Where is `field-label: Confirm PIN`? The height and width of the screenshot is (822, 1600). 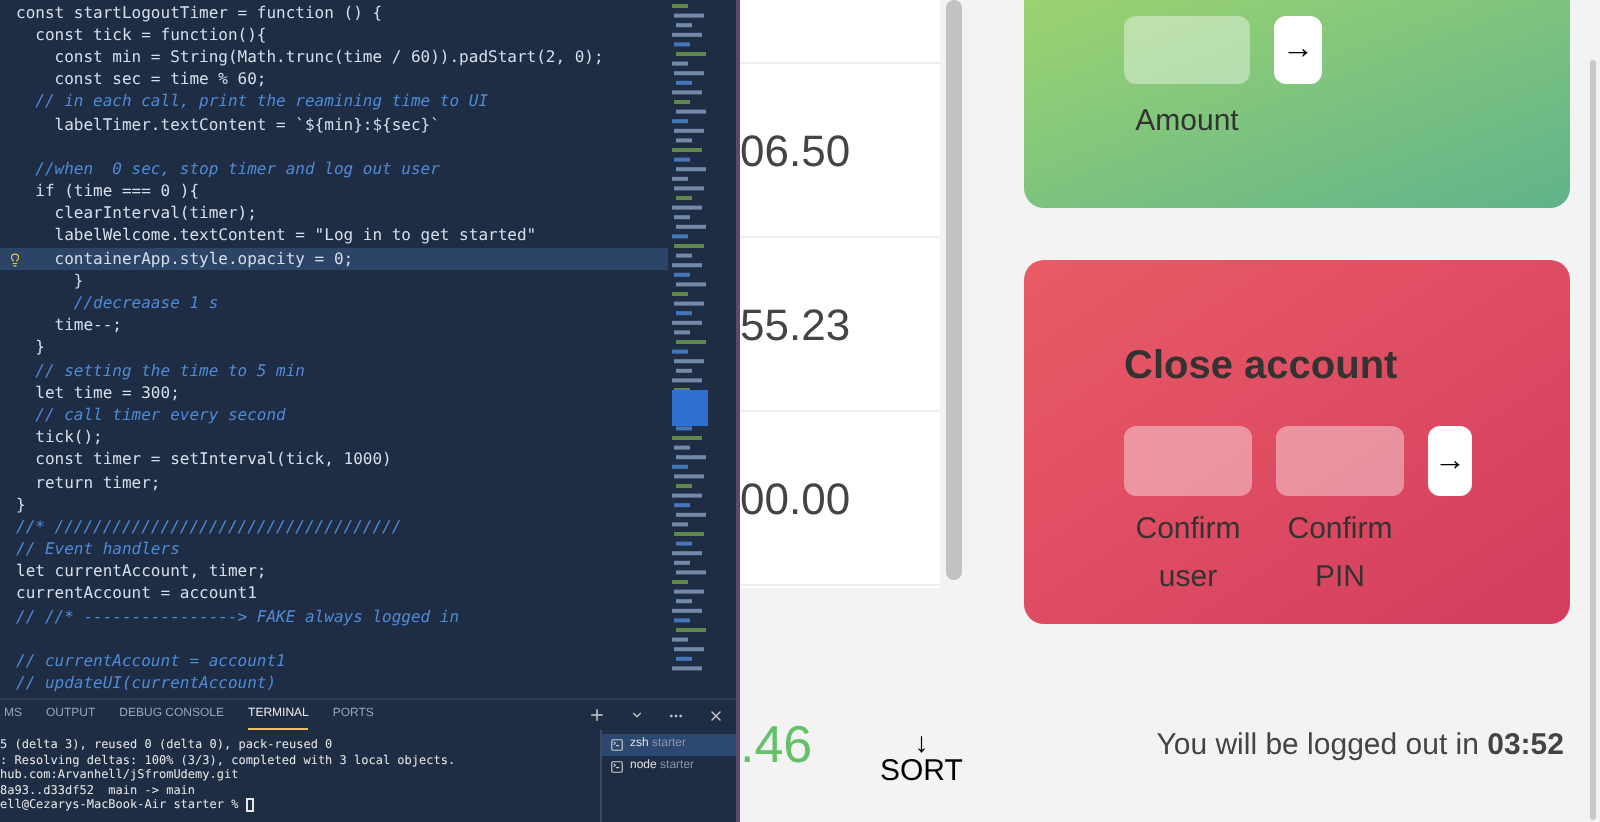
field-label: Confirm PIN is located at coordinates (1340, 554).